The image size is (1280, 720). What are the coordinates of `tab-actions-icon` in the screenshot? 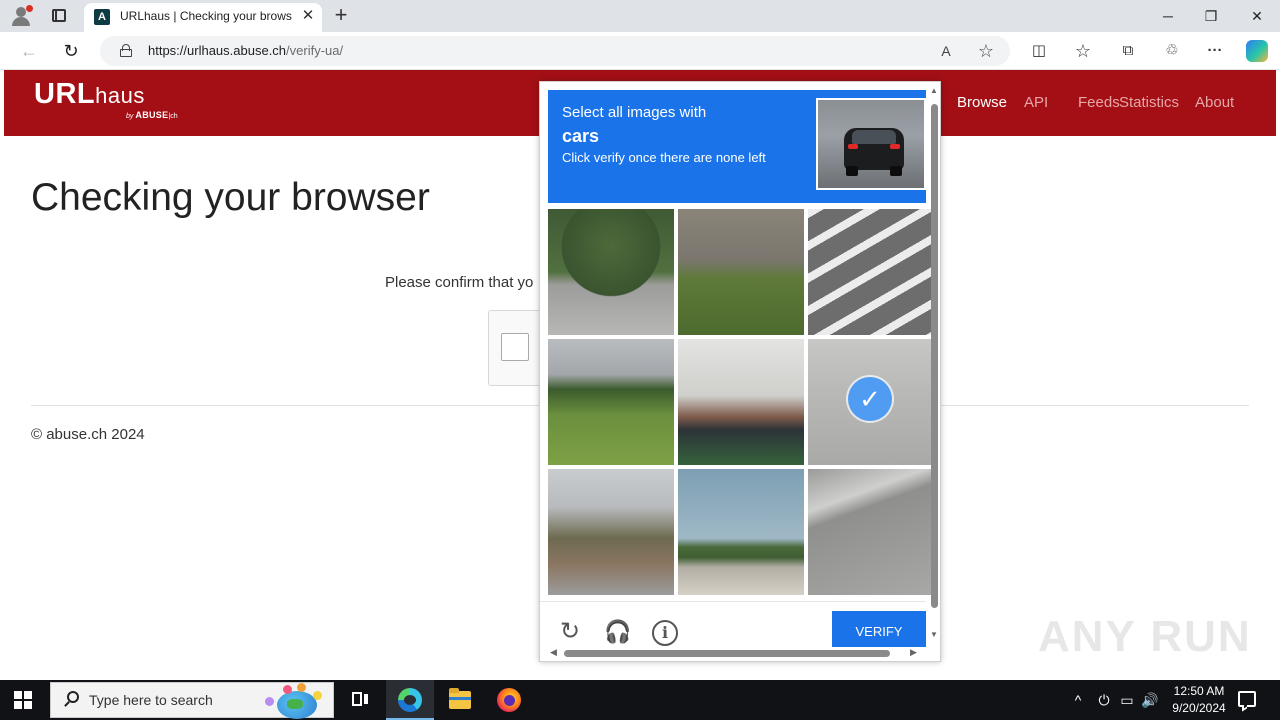 It's located at (59, 16).